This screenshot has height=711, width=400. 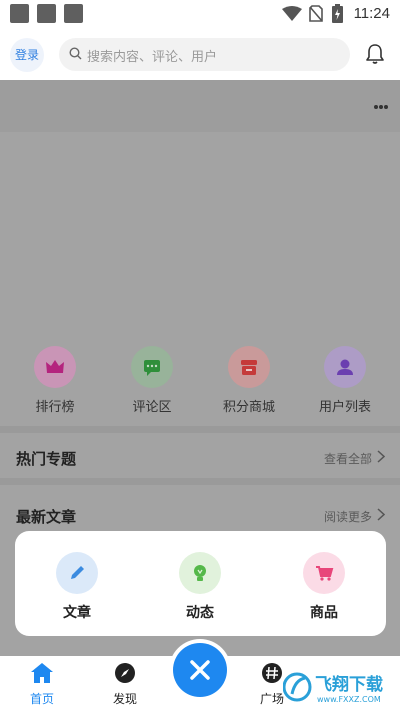 What do you see at coordinates (46, 517) in the screenshot?
I see `section-title-latest-articles: 最新文章` at bounding box center [46, 517].